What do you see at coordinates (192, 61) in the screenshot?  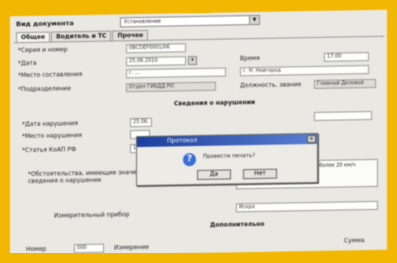 I see `calendar-icon: ▾` at bounding box center [192, 61].